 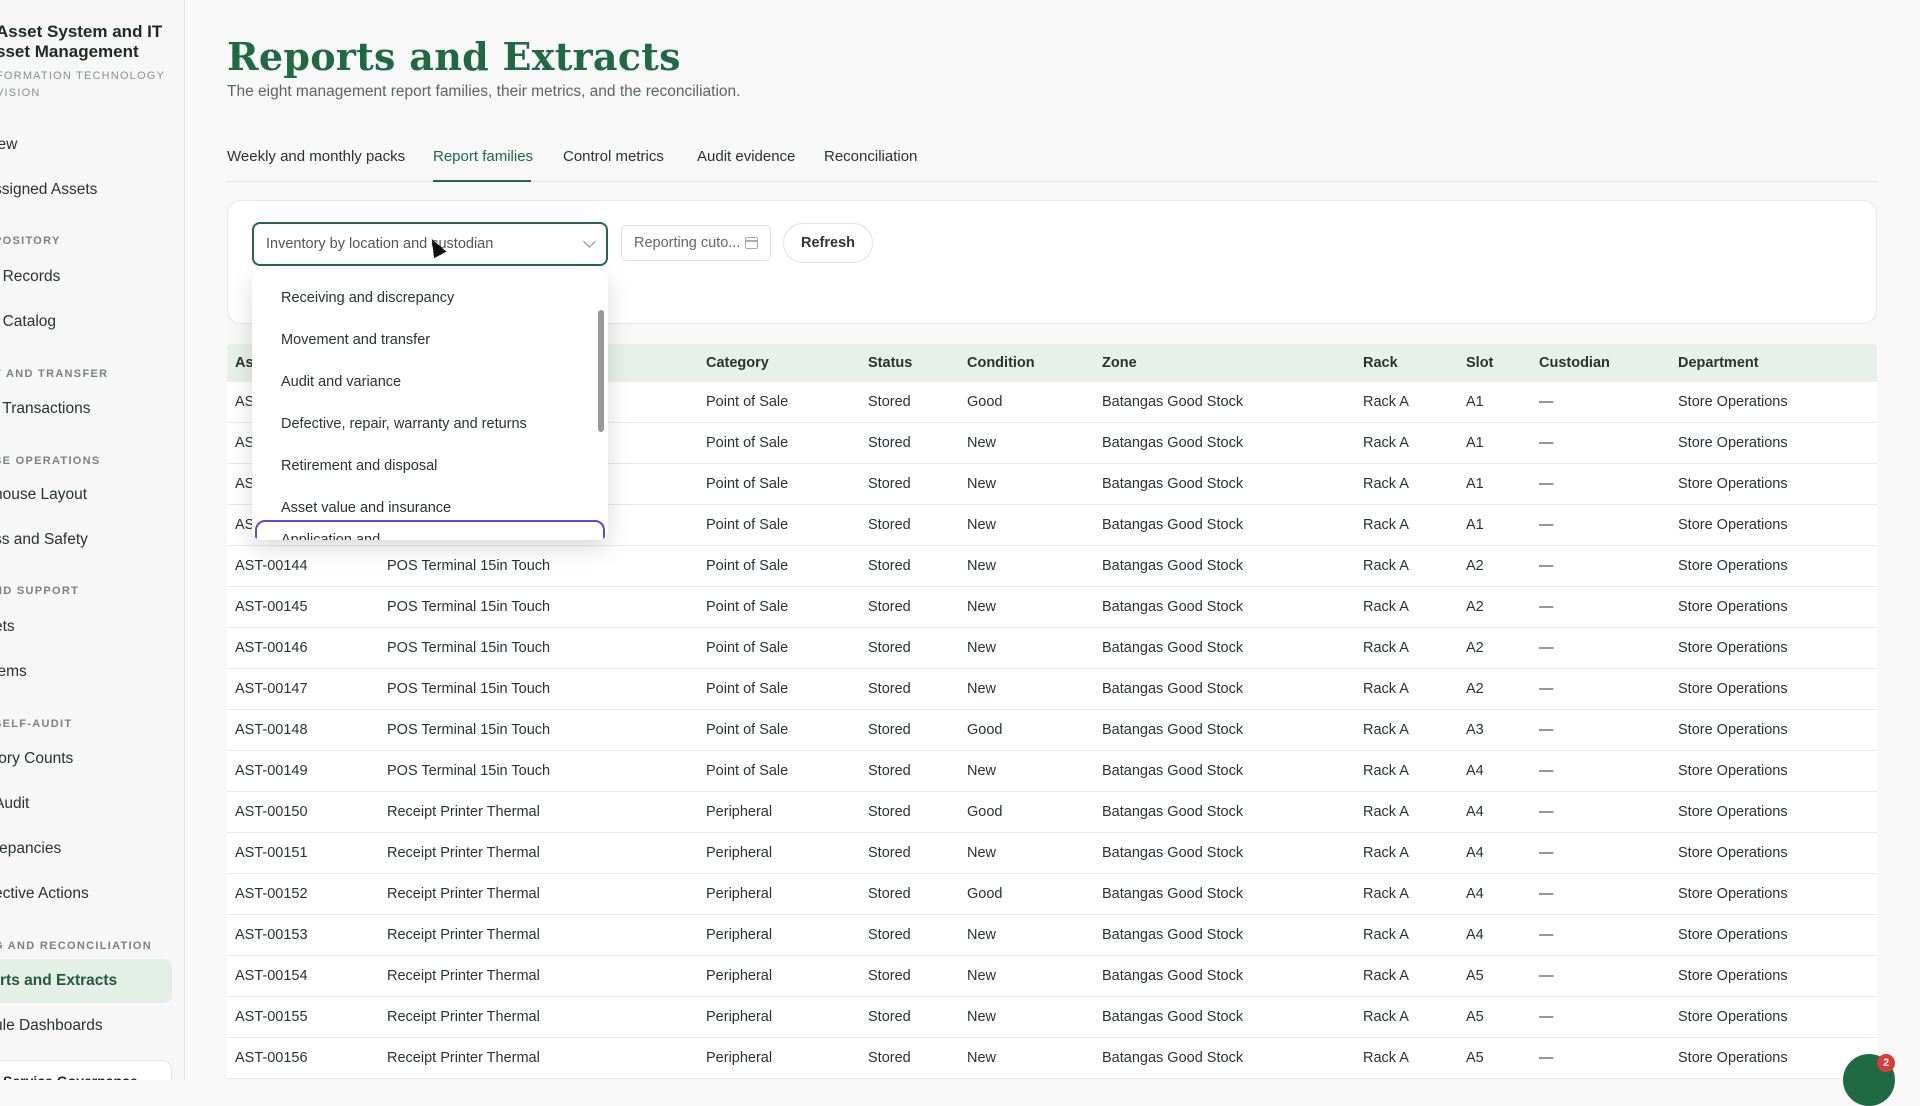 What do you see at coordinates (45, 409) in the screenshot?
I see `sidebar-item: t Transactions` at bounding box center [45, 409].